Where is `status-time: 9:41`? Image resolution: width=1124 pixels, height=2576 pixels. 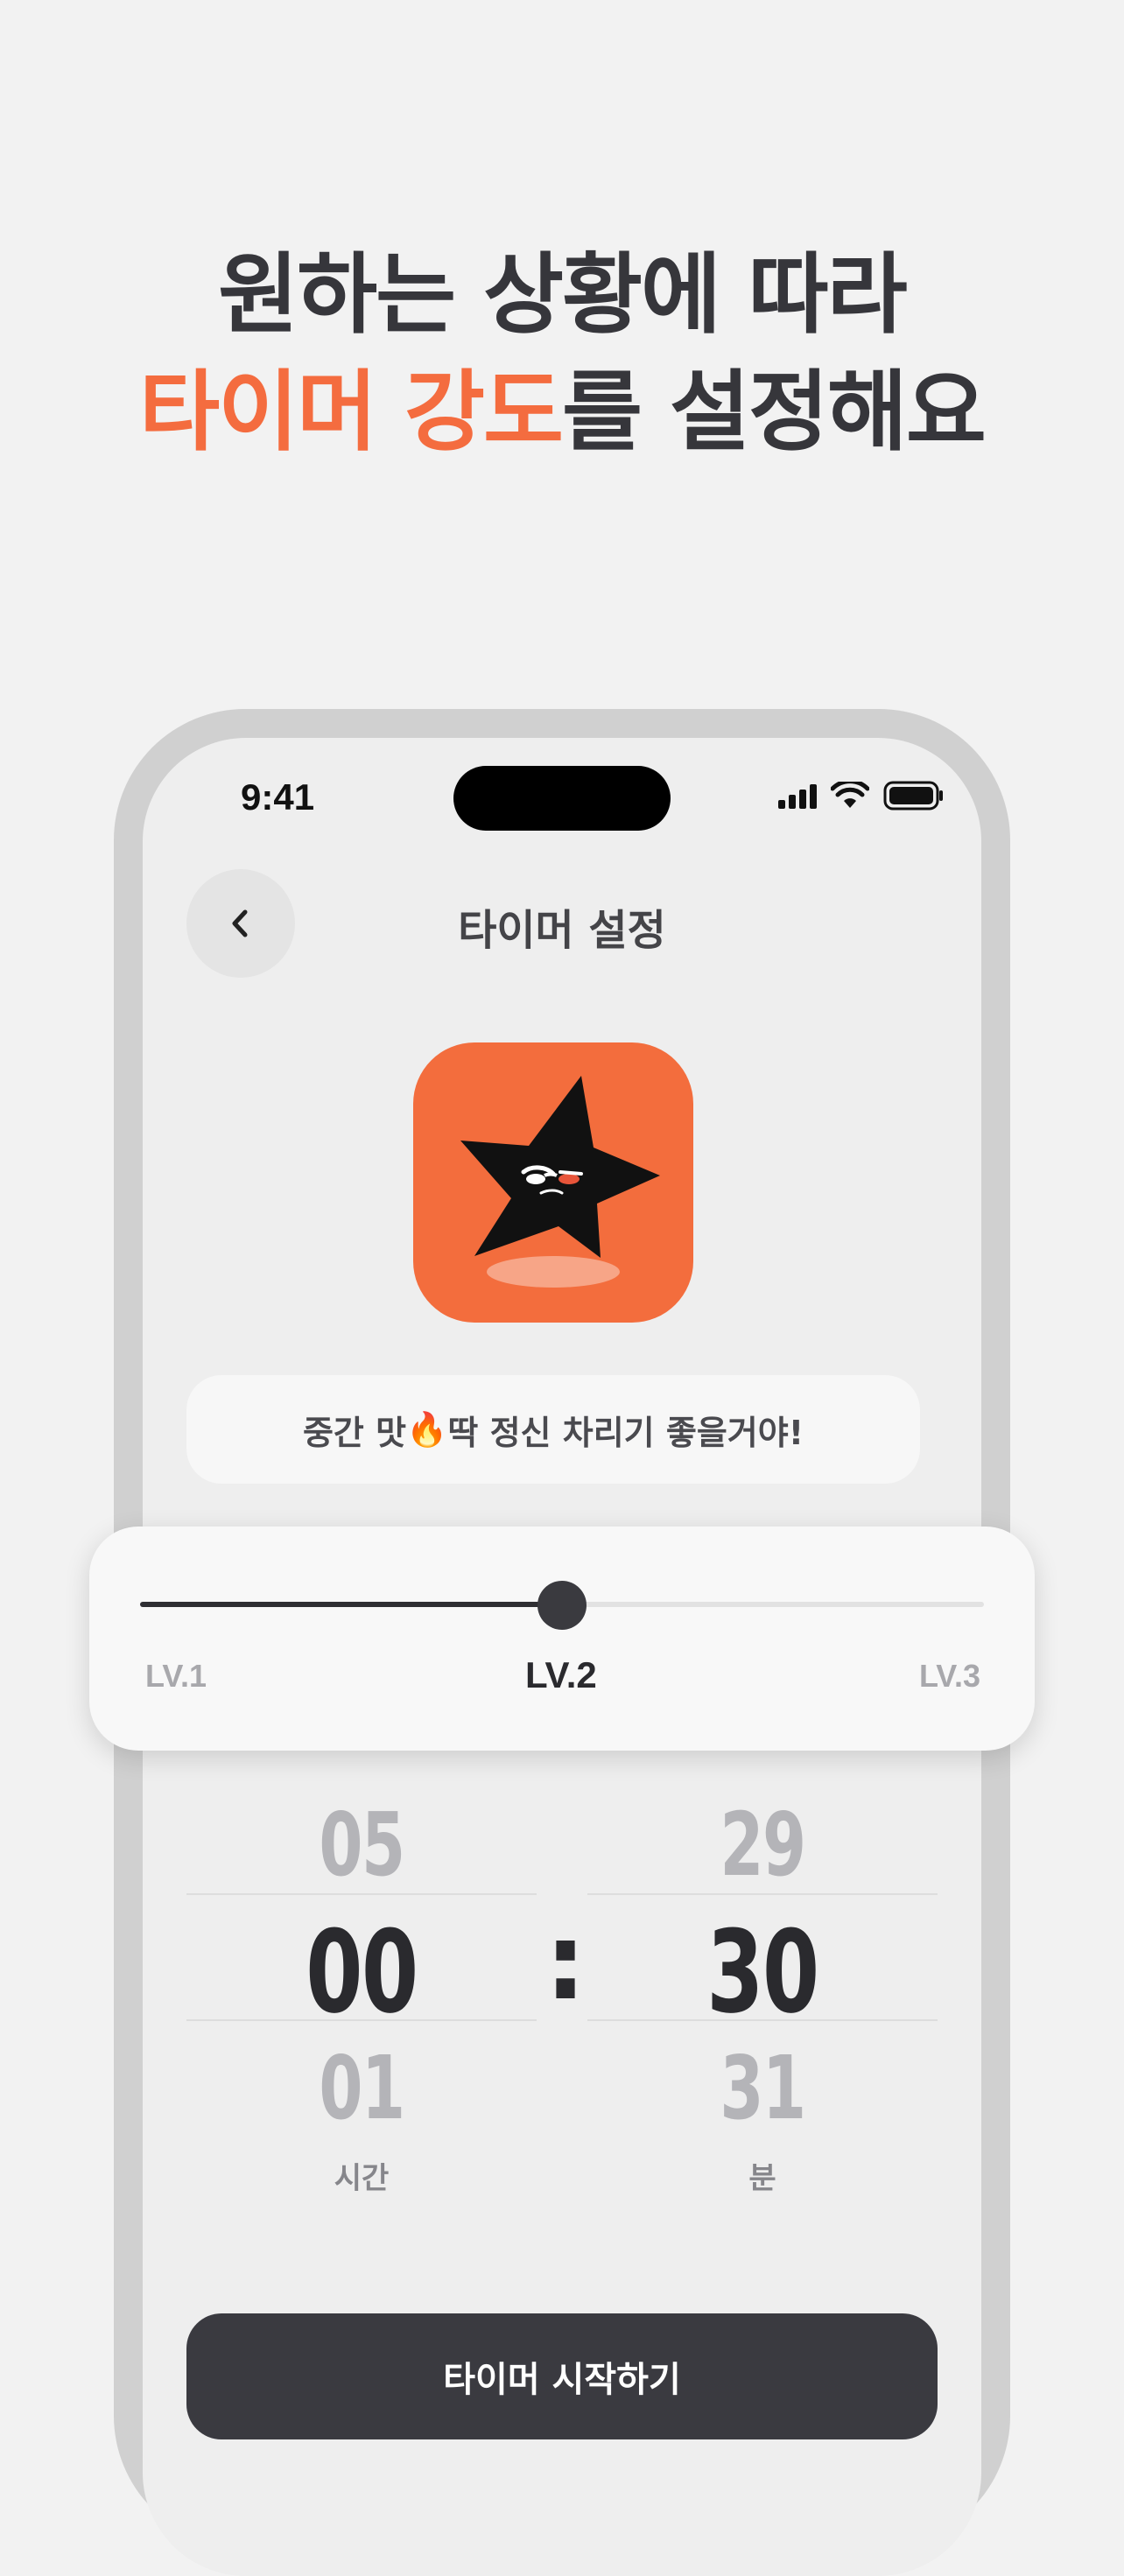 status-time: 9:41 is located at coordinates (278, 797).